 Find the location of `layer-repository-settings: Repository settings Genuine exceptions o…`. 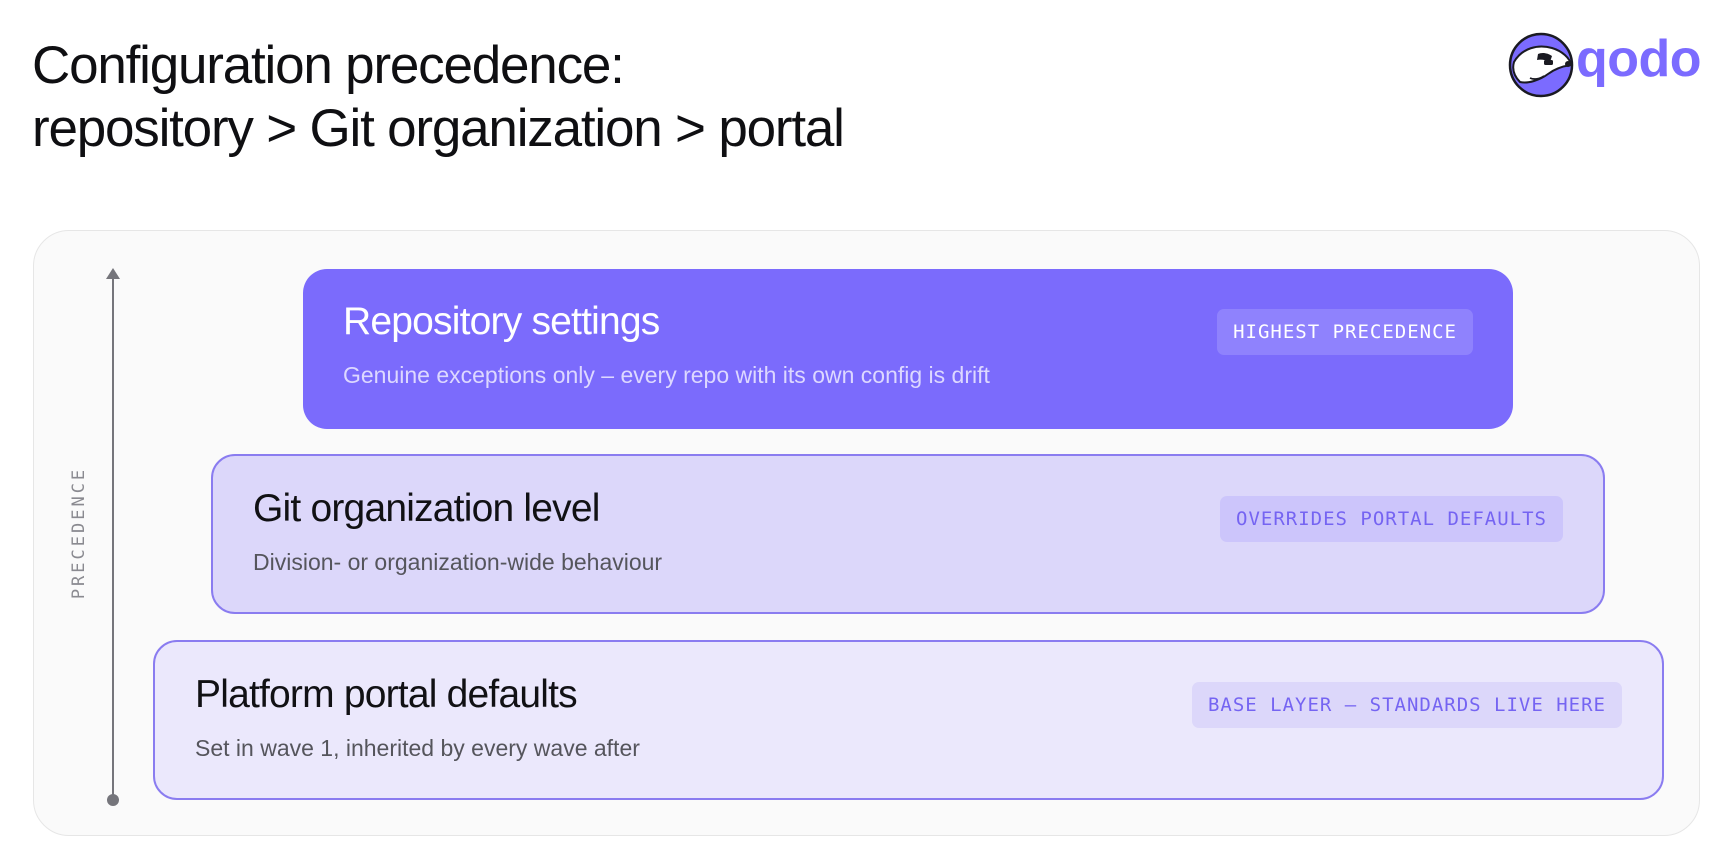

layer-repository-settings: Repository settings Genuine exceptions o… is located at coordinates (908, 349).